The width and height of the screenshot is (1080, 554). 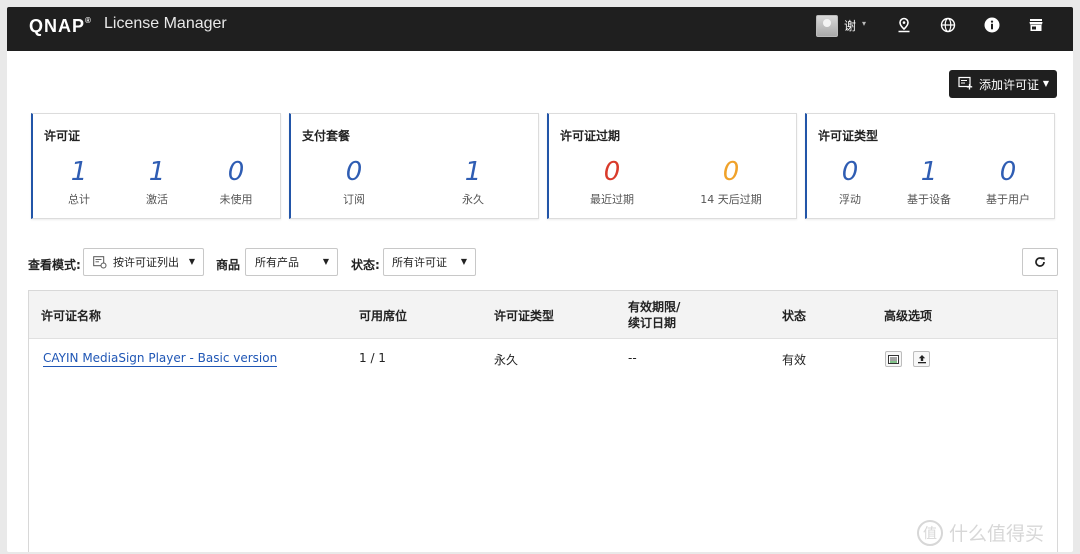 What do you see at coordinates (1045, 83) in the screenshot?
I see `add-license-caret-icon: ▼` at bounding box center [1045, 83].